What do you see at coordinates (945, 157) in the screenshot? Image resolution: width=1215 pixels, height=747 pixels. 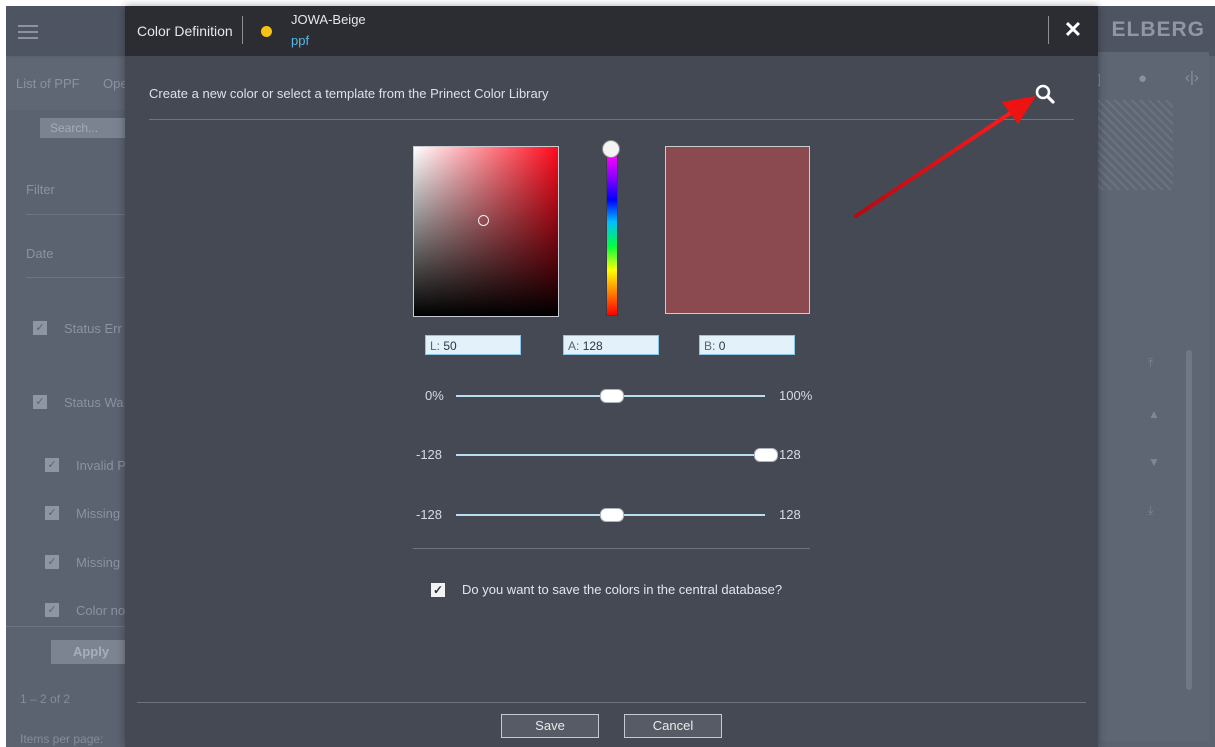 I see `annotation-arrow` at bounding box center [945, 157].